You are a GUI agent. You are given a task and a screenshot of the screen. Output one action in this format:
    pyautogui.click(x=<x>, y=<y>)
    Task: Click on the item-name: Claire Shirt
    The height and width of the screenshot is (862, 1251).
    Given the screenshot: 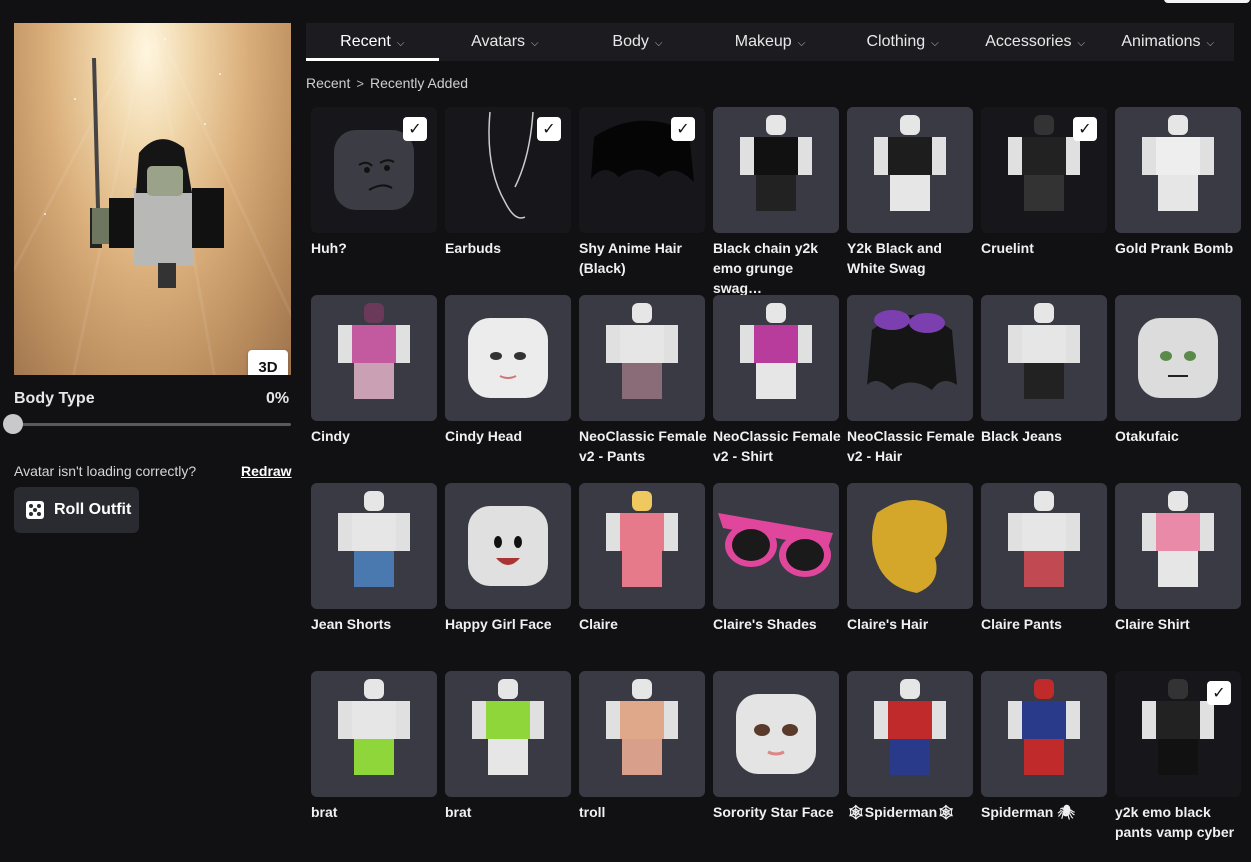 What is the action you would take?
    pyautogui.click(x=1152, y=624)
    